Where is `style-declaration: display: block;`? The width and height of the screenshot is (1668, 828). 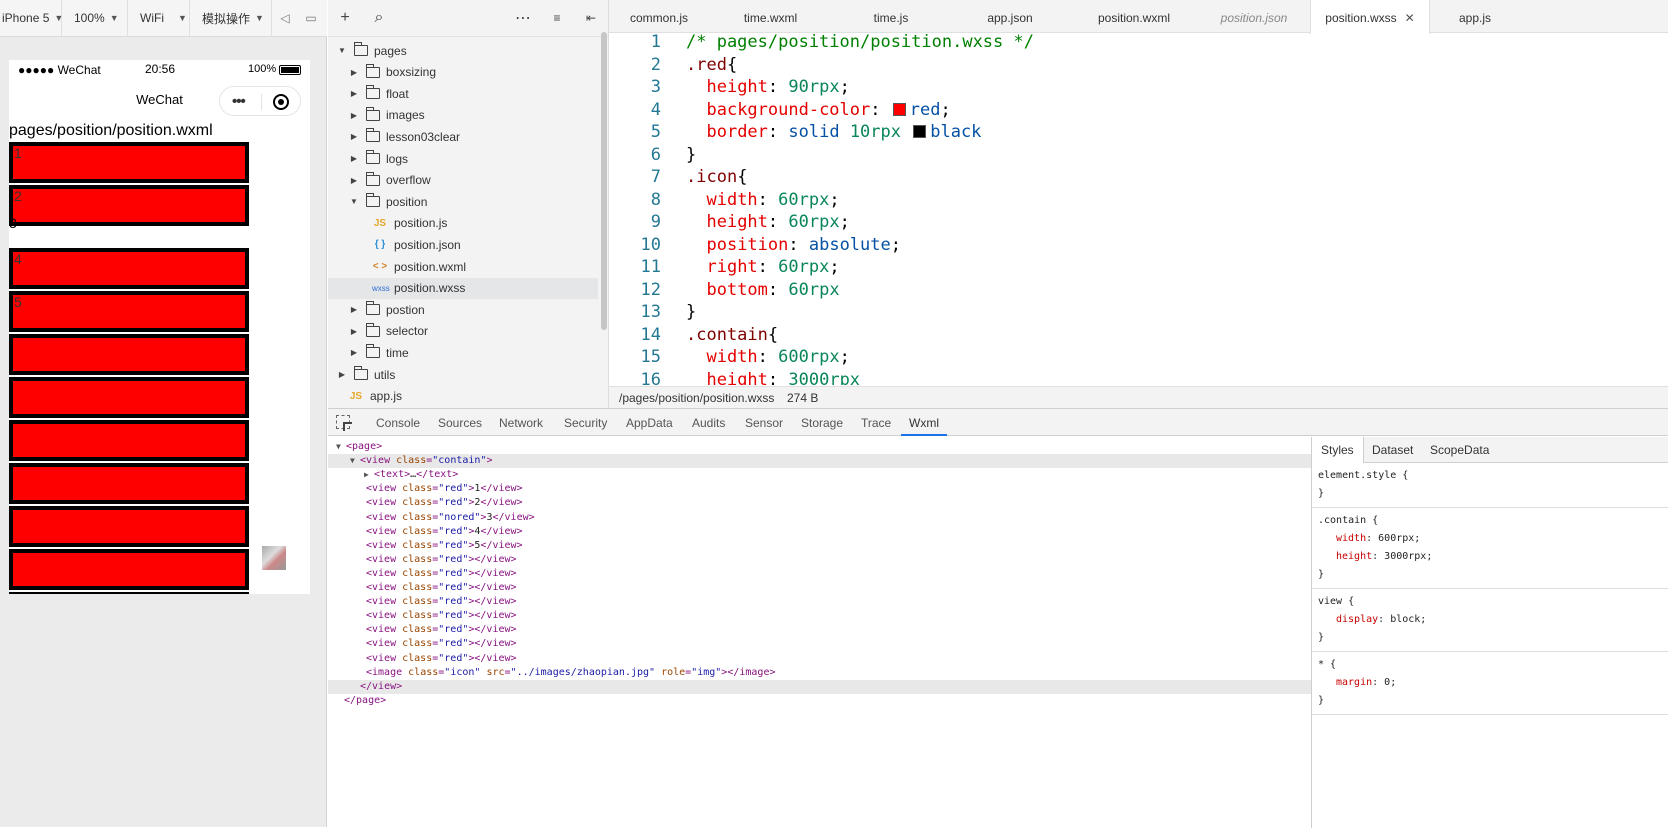 style-declaration: display: block; is located at coordinates (1490, 620).